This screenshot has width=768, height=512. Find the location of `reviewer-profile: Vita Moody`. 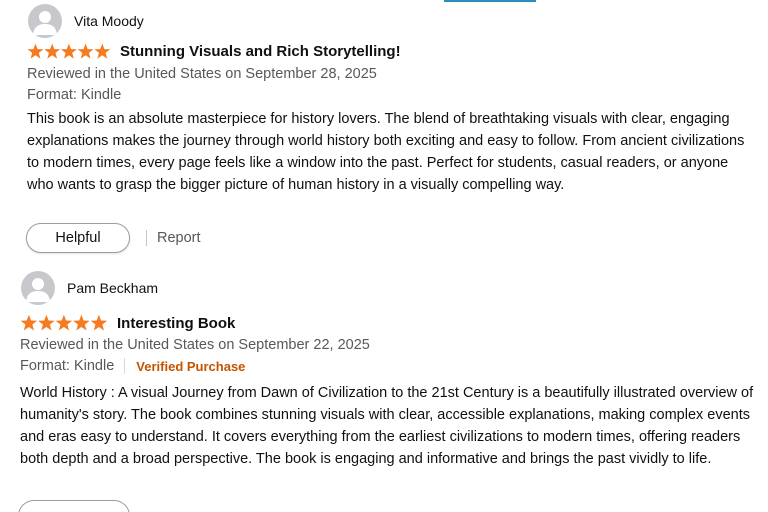

reviewer-profile: Vita Moody is located at coordinates (86, 21).